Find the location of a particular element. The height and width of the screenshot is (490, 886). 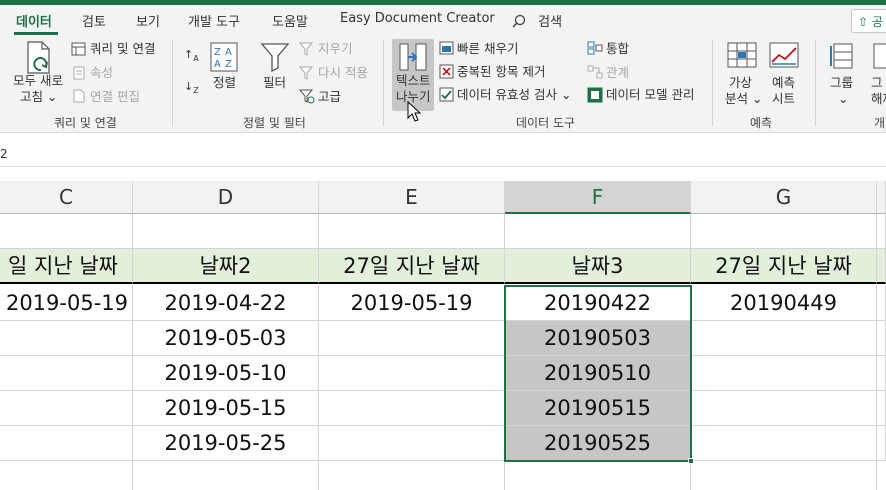

refresh-all-button: 모두 새로 고침 ⌄ is located at coordinates (38, 89).